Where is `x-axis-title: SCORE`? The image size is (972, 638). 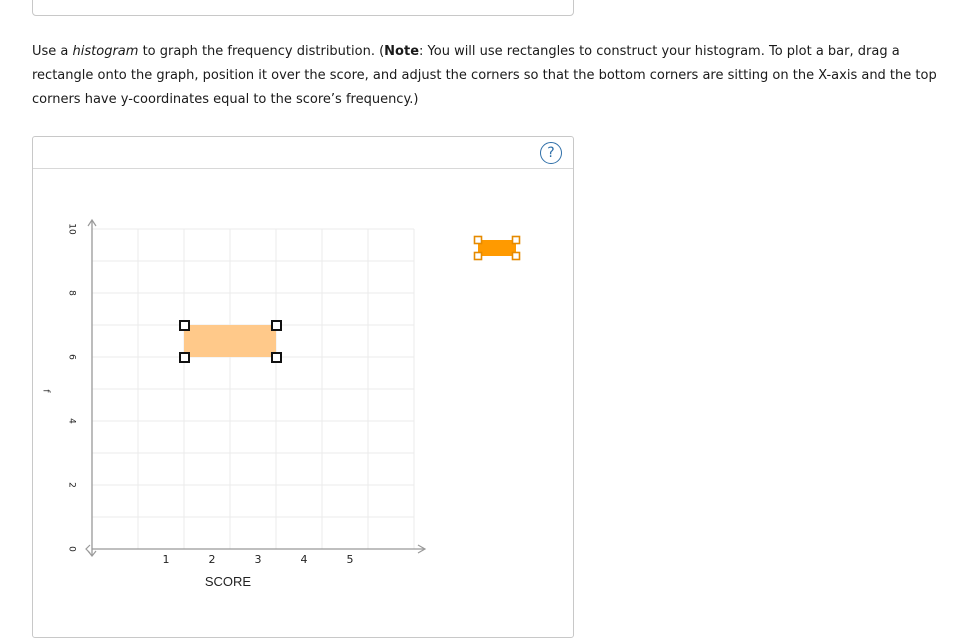
x-axis-title: SCORE is located at coordinates (228, 581).